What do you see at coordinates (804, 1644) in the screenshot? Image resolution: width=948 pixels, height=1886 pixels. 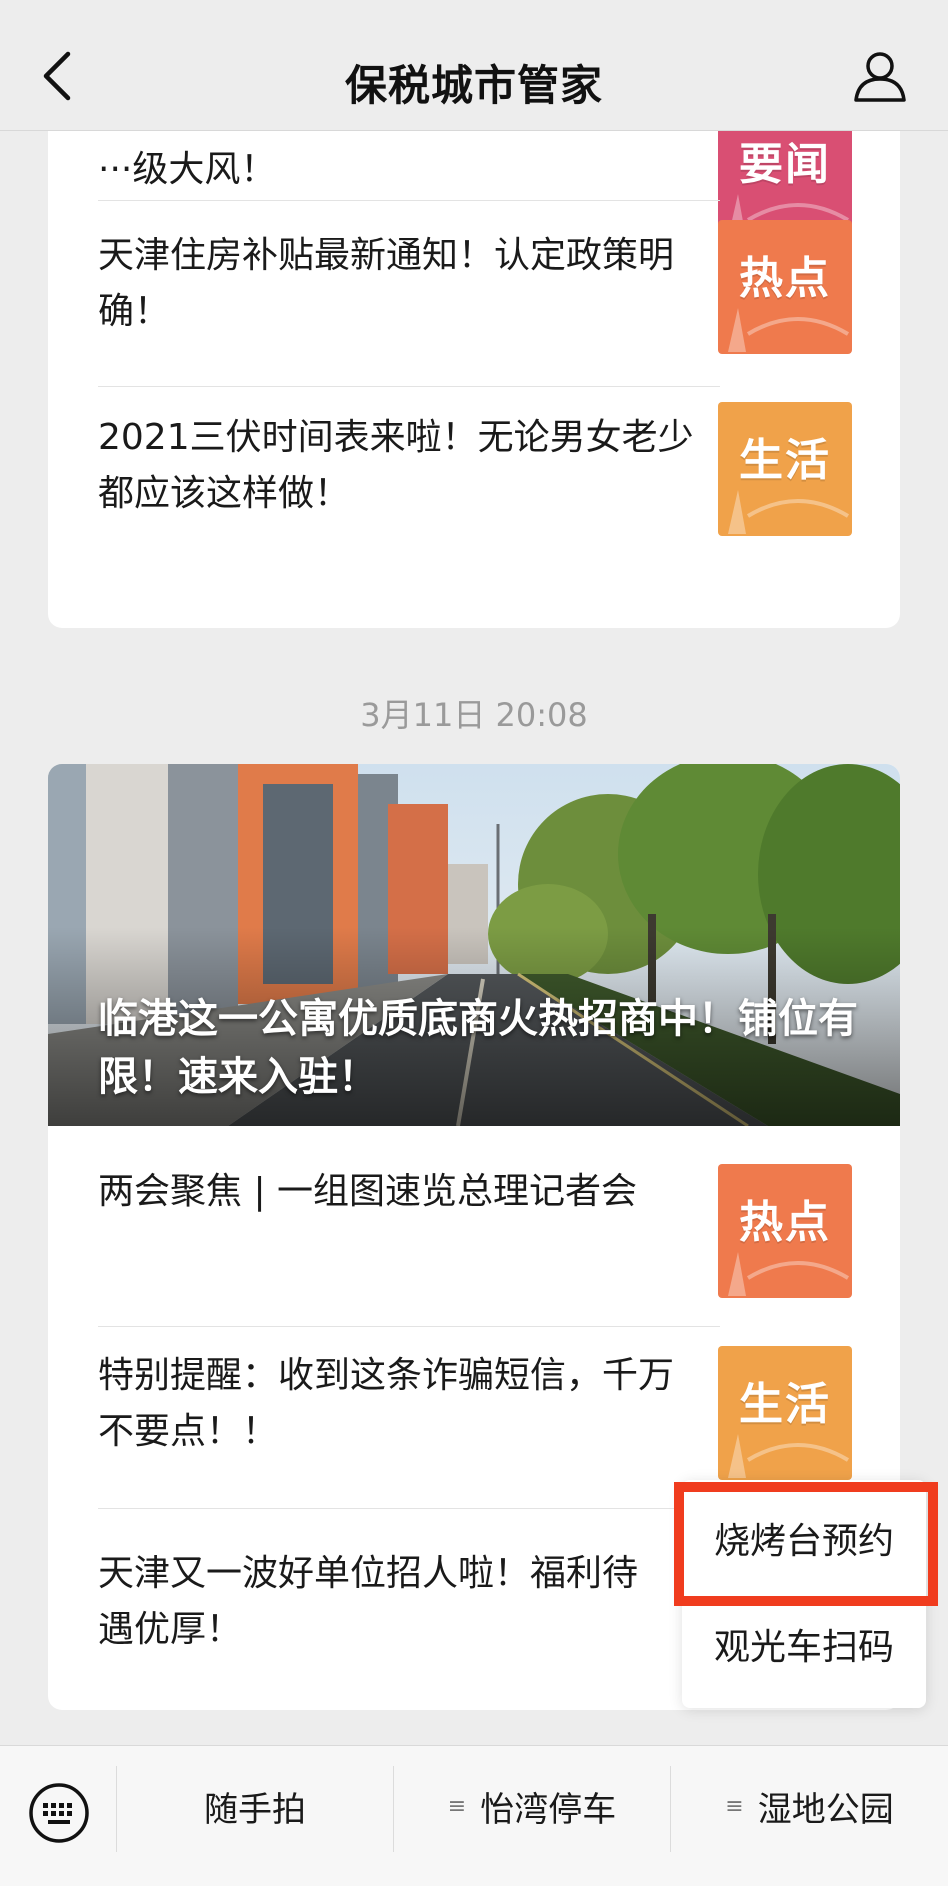 I see `menu-item-sightseeing-scan: 观光车扫码` at bounding box center [804, 1644].